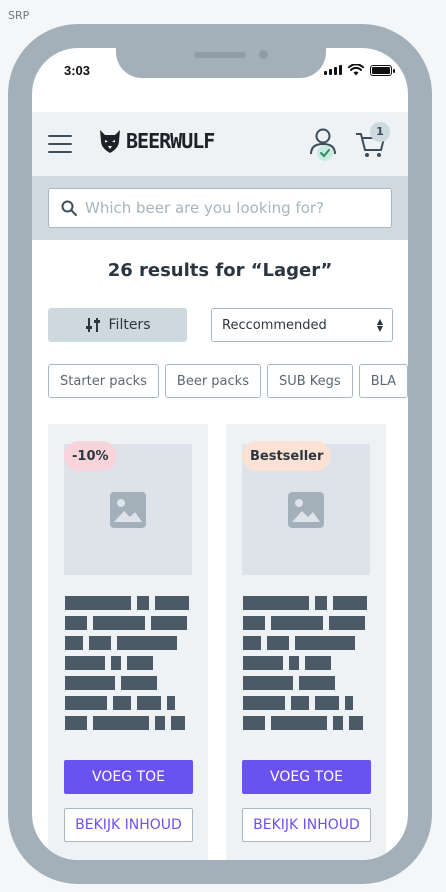  I want to click on status-time: 3:03, so click(77, 70).